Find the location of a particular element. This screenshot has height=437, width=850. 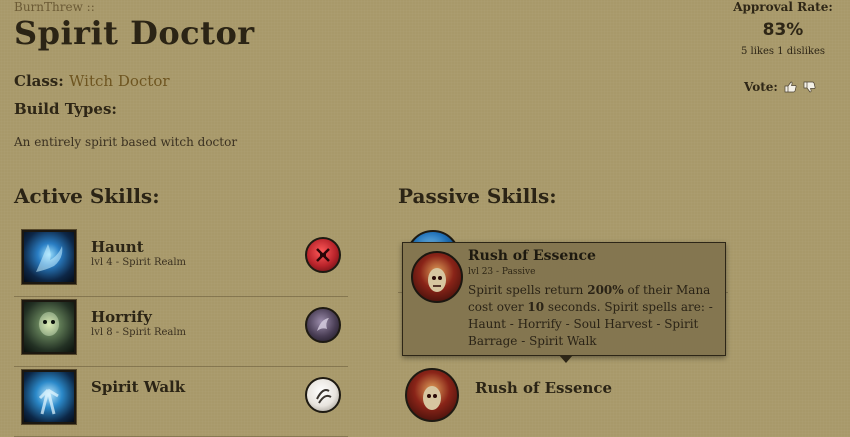

skill-rune: lvl 4 - Spirit Realm is located at coordinates (139, 262).